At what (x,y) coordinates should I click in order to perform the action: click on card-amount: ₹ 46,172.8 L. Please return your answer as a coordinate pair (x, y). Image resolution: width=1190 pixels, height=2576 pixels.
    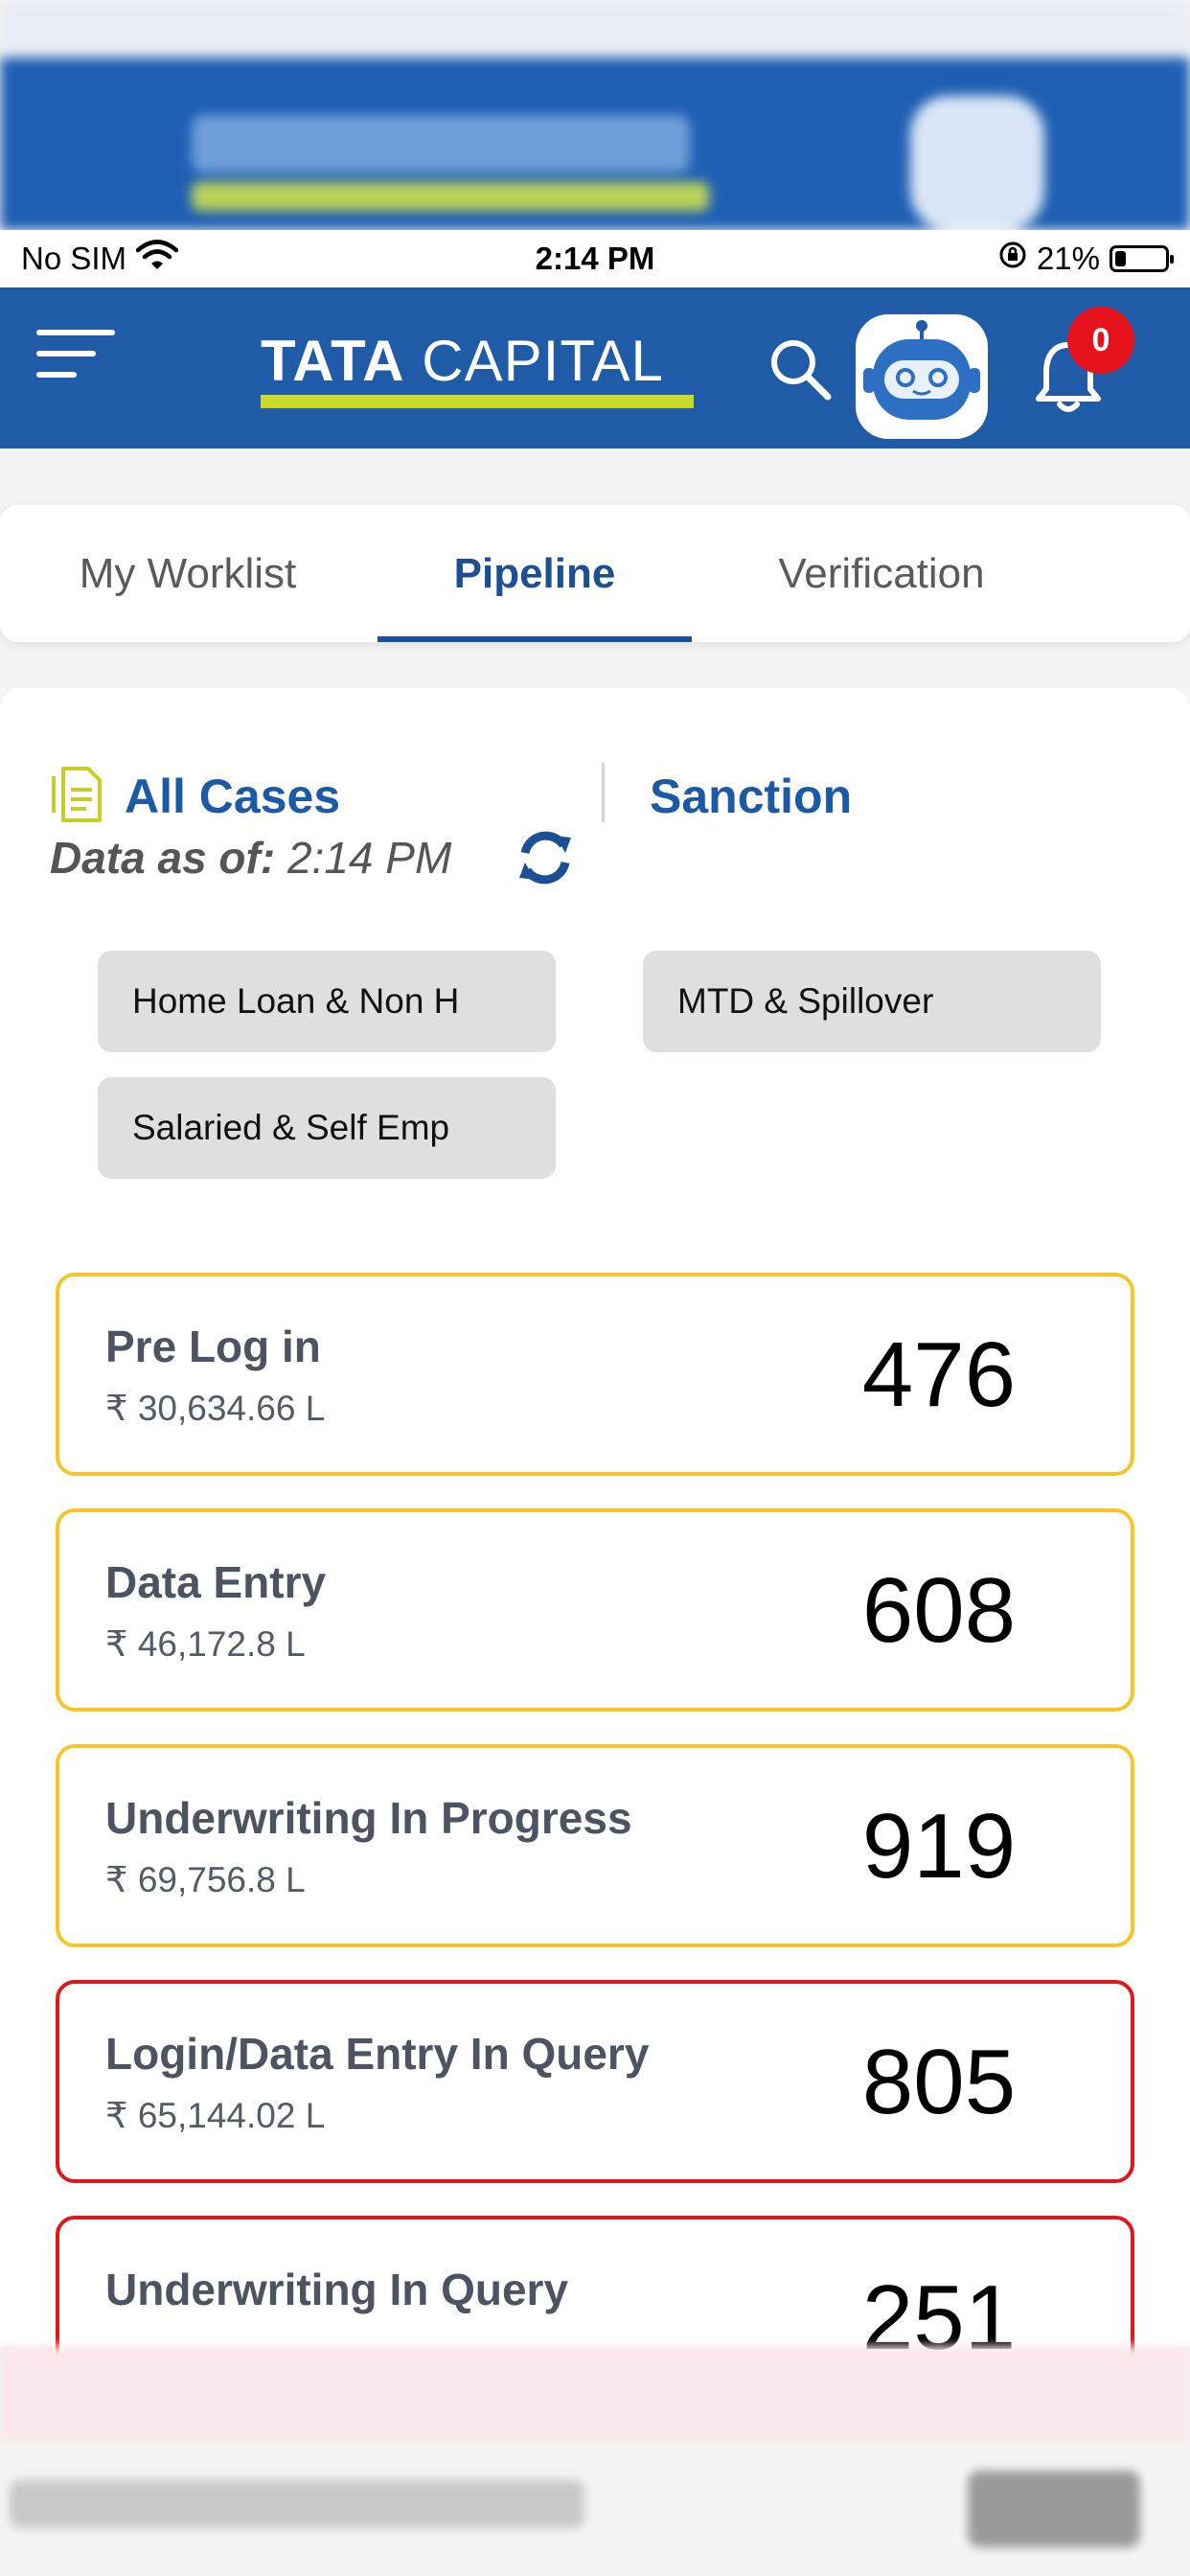
    Looking at the image, I should click on (206, 1644).